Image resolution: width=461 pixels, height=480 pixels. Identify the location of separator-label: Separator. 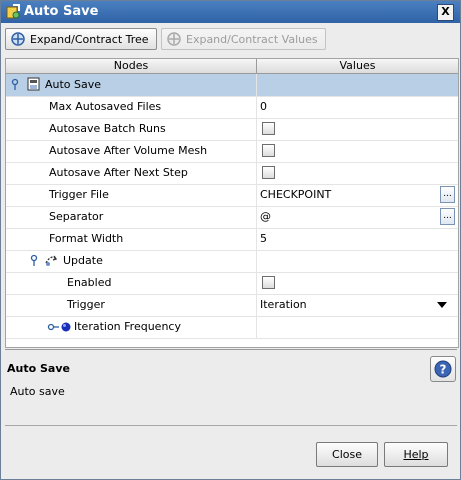
(76, 216).